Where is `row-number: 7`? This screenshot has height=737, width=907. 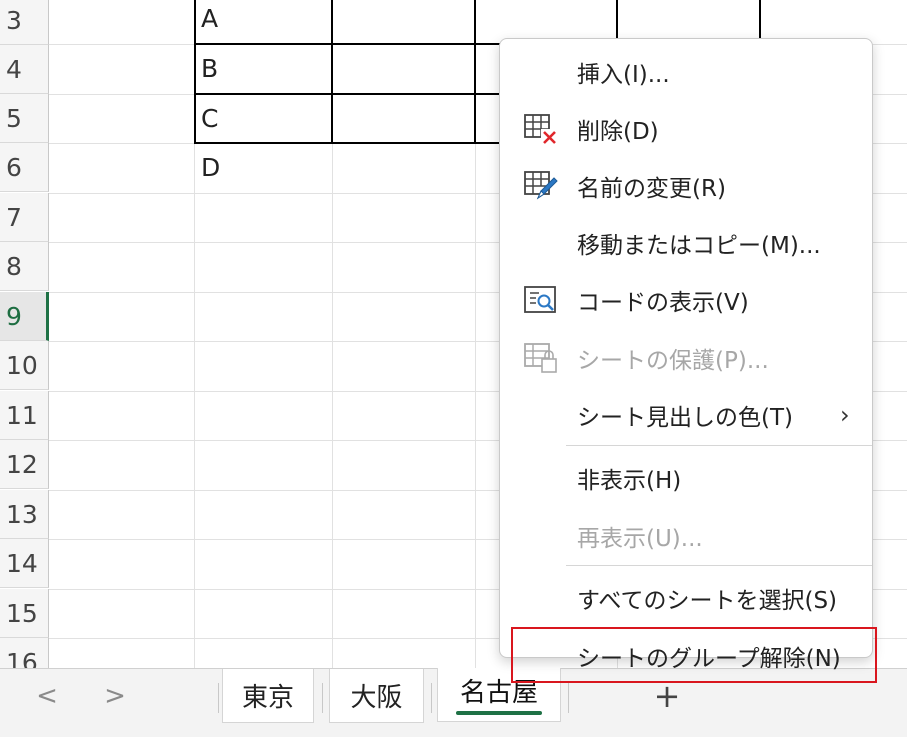 row-number: 7 is located at coordinates (14, 217).